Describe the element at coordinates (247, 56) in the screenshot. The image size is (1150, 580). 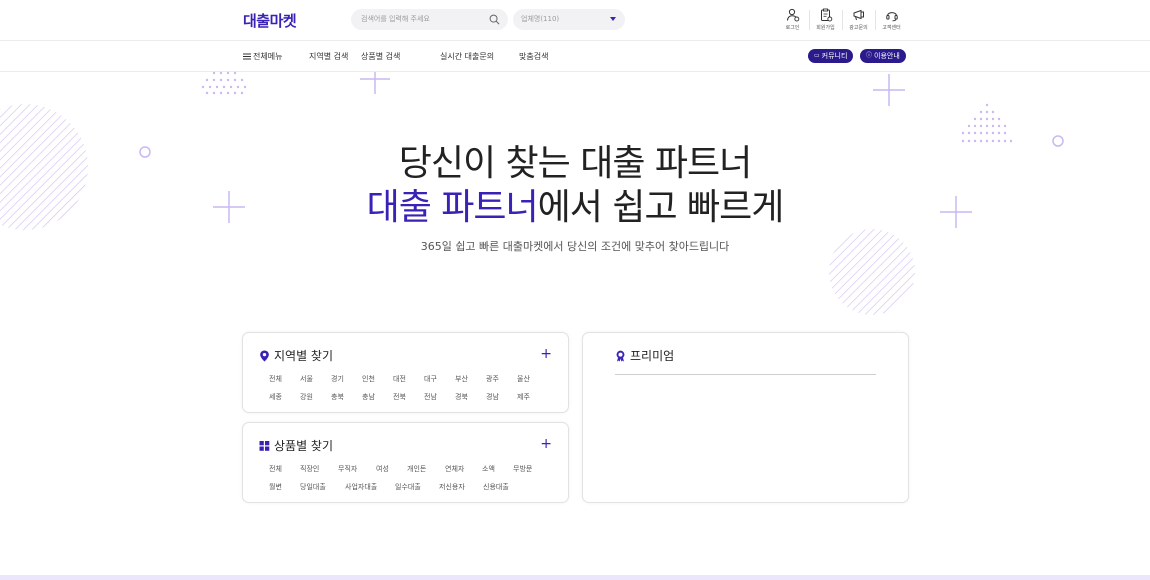
I see `hamburger-icon` at that location.